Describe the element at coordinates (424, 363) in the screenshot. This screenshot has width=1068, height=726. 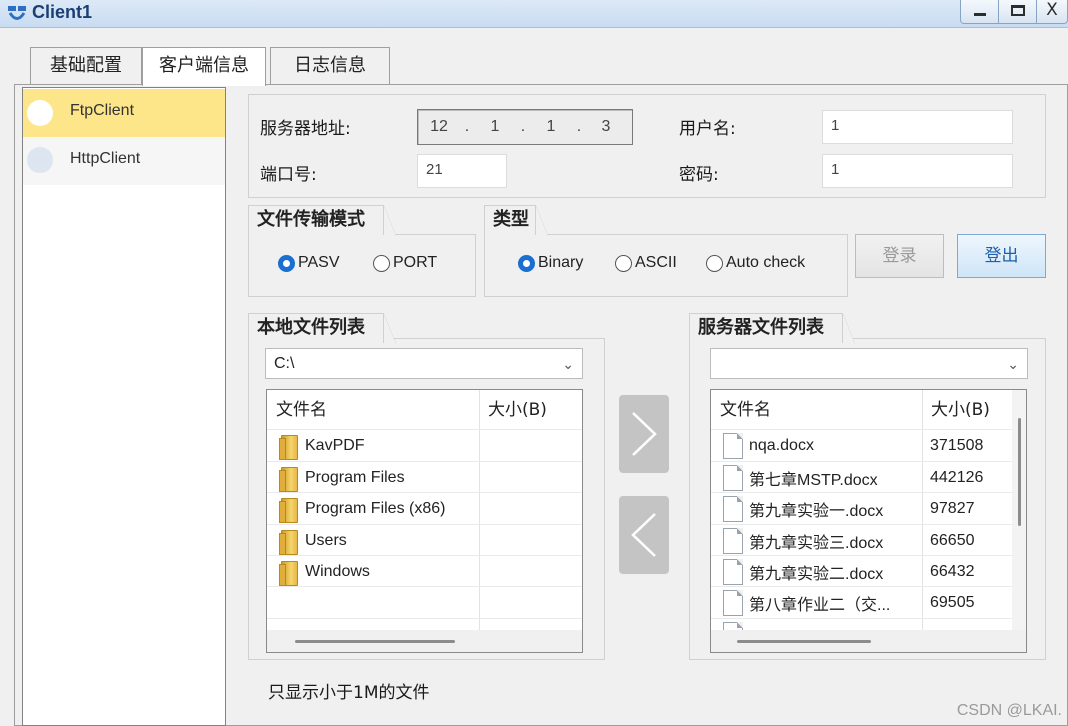
I see `local-path-dropdown: C:\ ⌄` at that location.